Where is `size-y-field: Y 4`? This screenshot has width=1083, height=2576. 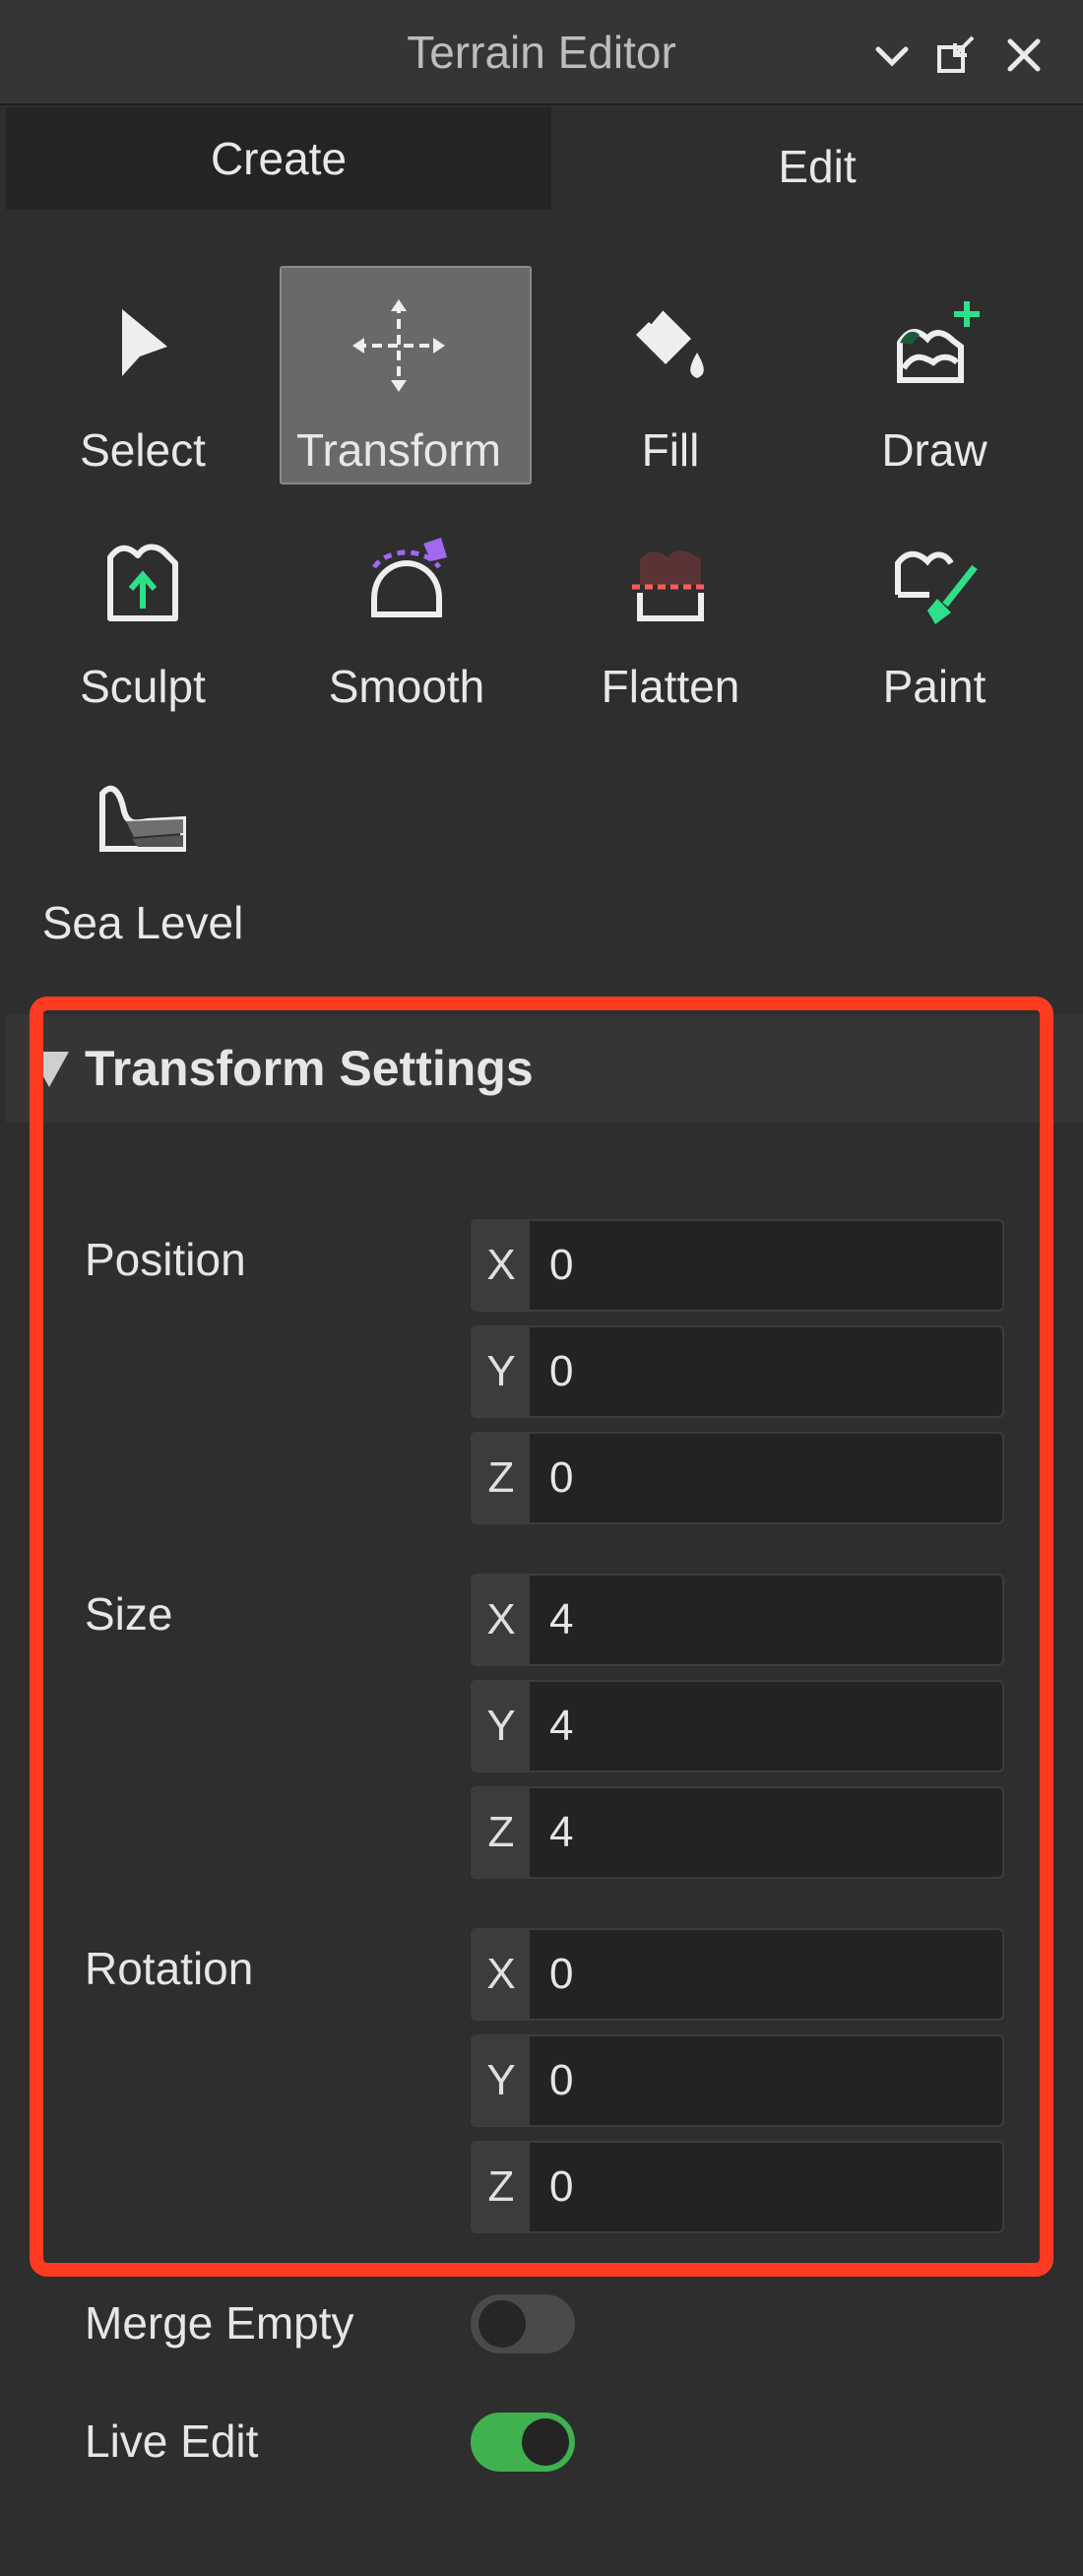 size-y-field: Y 4 is located at coordinates (738, 1726).